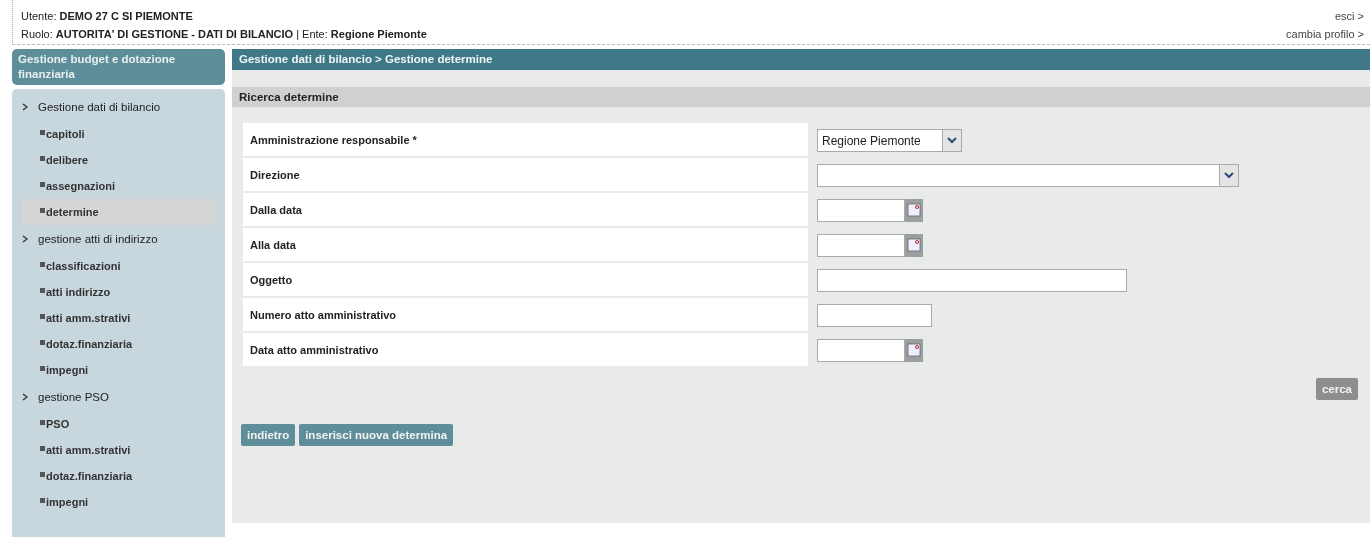 The width and height of the screenshot is (1370, 556). Describe the element at coordinates (119, 212) in the screenshot. I see `menu-item: determine` at that location.